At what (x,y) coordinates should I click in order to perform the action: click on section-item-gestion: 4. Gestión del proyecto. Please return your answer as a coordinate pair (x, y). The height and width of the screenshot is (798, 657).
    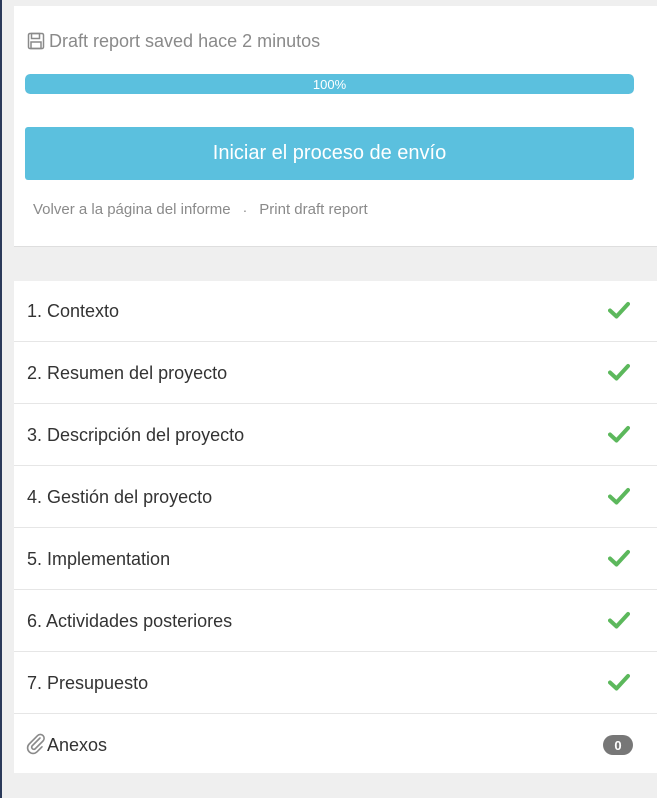
    Looking at the image, I should click on (335, 497).